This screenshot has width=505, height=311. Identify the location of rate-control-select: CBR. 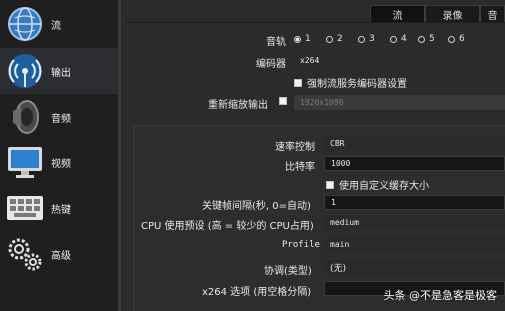
(414, 143).